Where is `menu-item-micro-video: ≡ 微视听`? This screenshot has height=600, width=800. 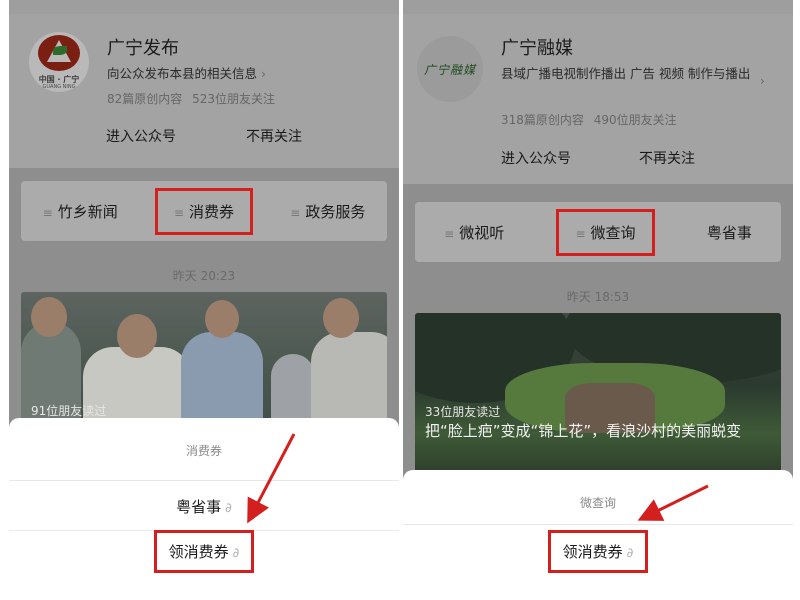
menu-item-micro-video: ≡ 微视听 is located at coordinates (474, 232).